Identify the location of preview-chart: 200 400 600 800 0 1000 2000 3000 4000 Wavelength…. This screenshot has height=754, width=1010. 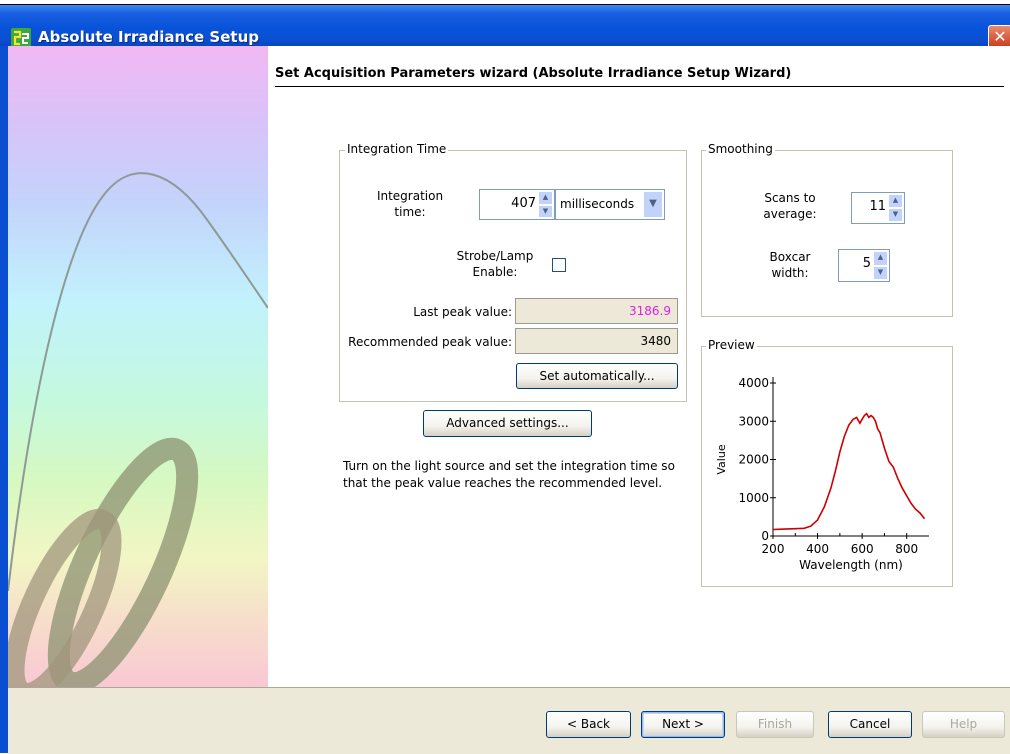
(822, 474).